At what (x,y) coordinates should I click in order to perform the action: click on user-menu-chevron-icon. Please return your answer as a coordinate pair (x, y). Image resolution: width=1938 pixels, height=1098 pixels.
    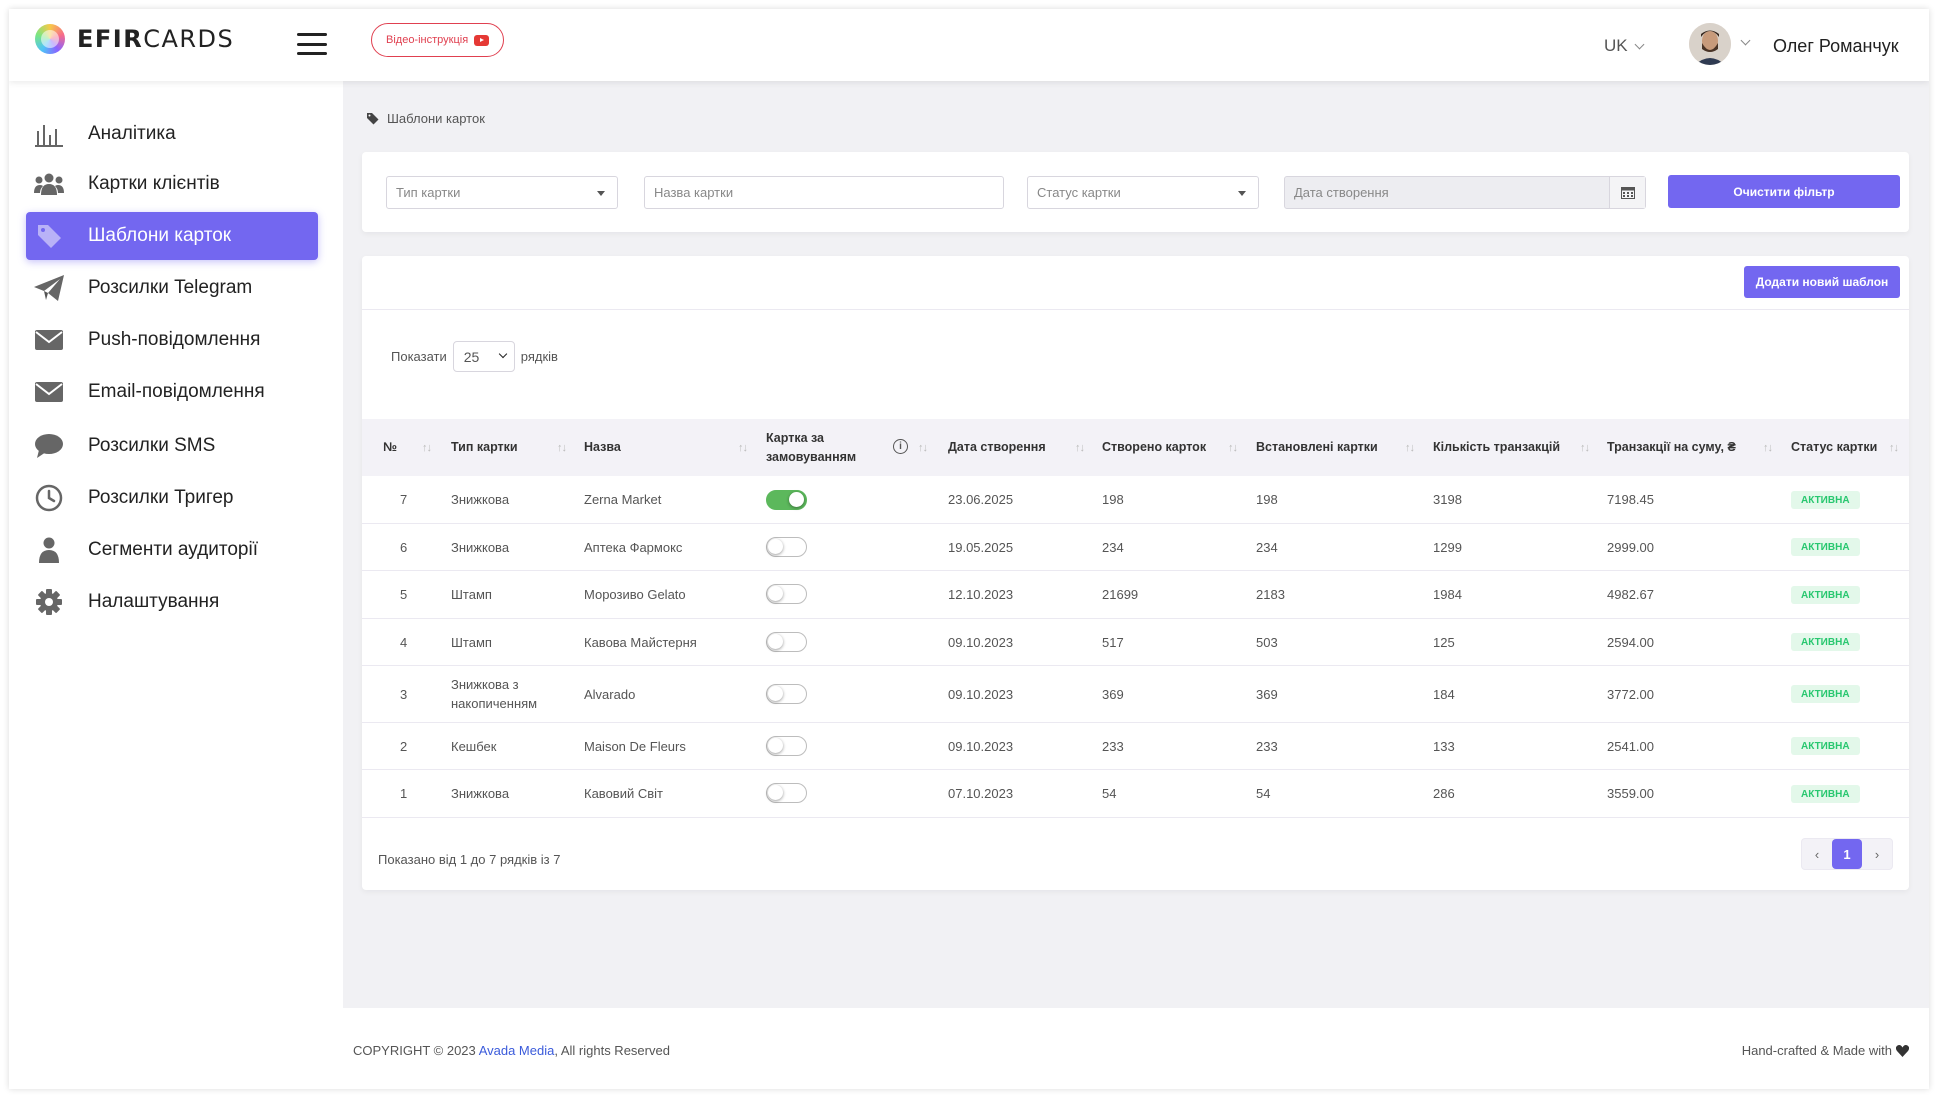
    Looking at the image, I should click on (1745, 40).